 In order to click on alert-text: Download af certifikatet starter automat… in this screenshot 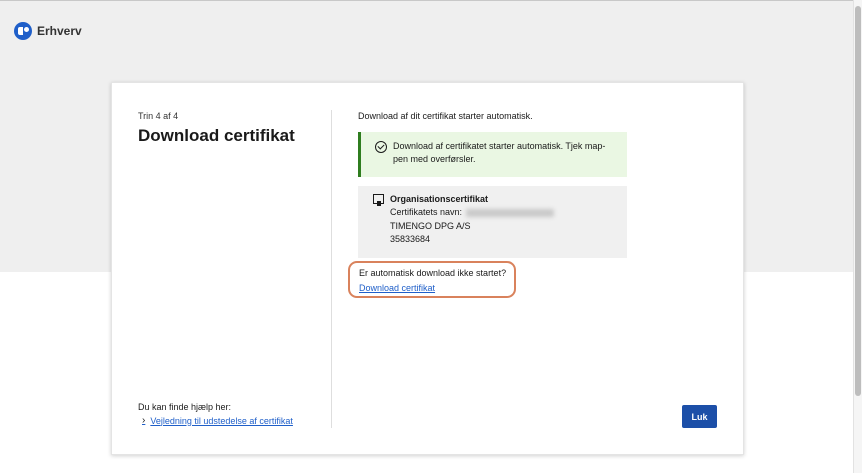, I will do `click(499, 152)`.